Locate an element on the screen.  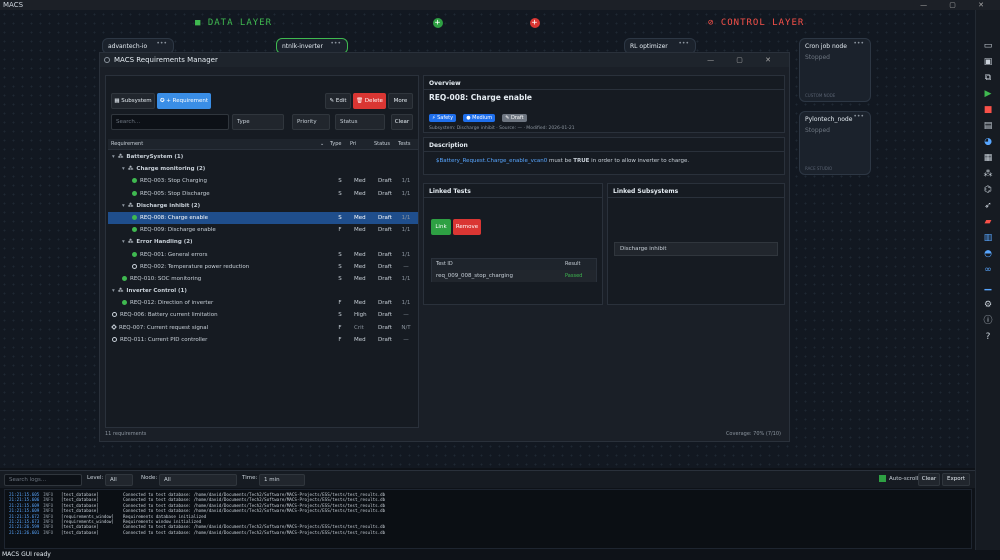
remove-test-button: Remove is located at coordinates (467, 227).